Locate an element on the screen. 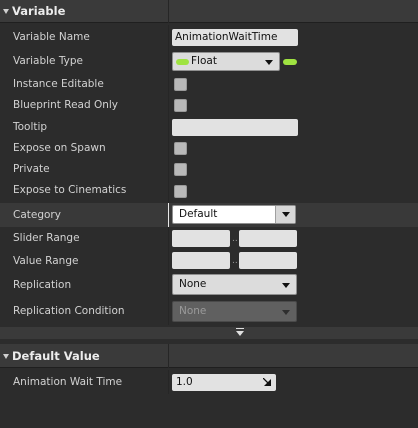  row-tooltip: Tooltip is located at coordinates (209, 128).